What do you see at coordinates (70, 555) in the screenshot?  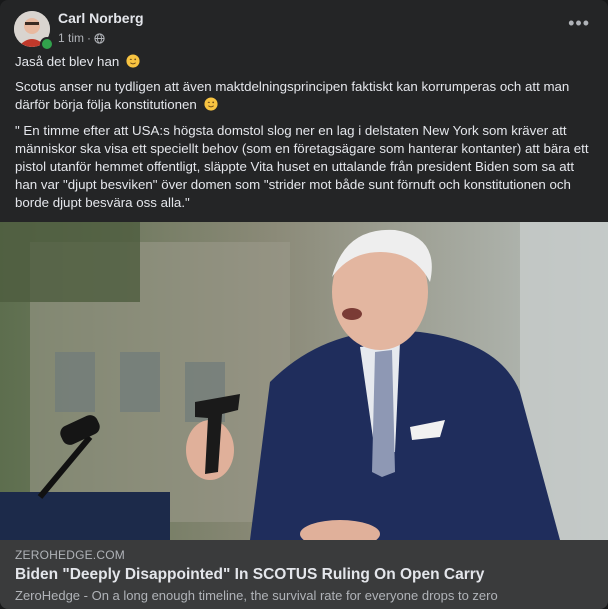 I see `link-domain: ZEROHEDGE.COM` at bounding box center [70, 555].